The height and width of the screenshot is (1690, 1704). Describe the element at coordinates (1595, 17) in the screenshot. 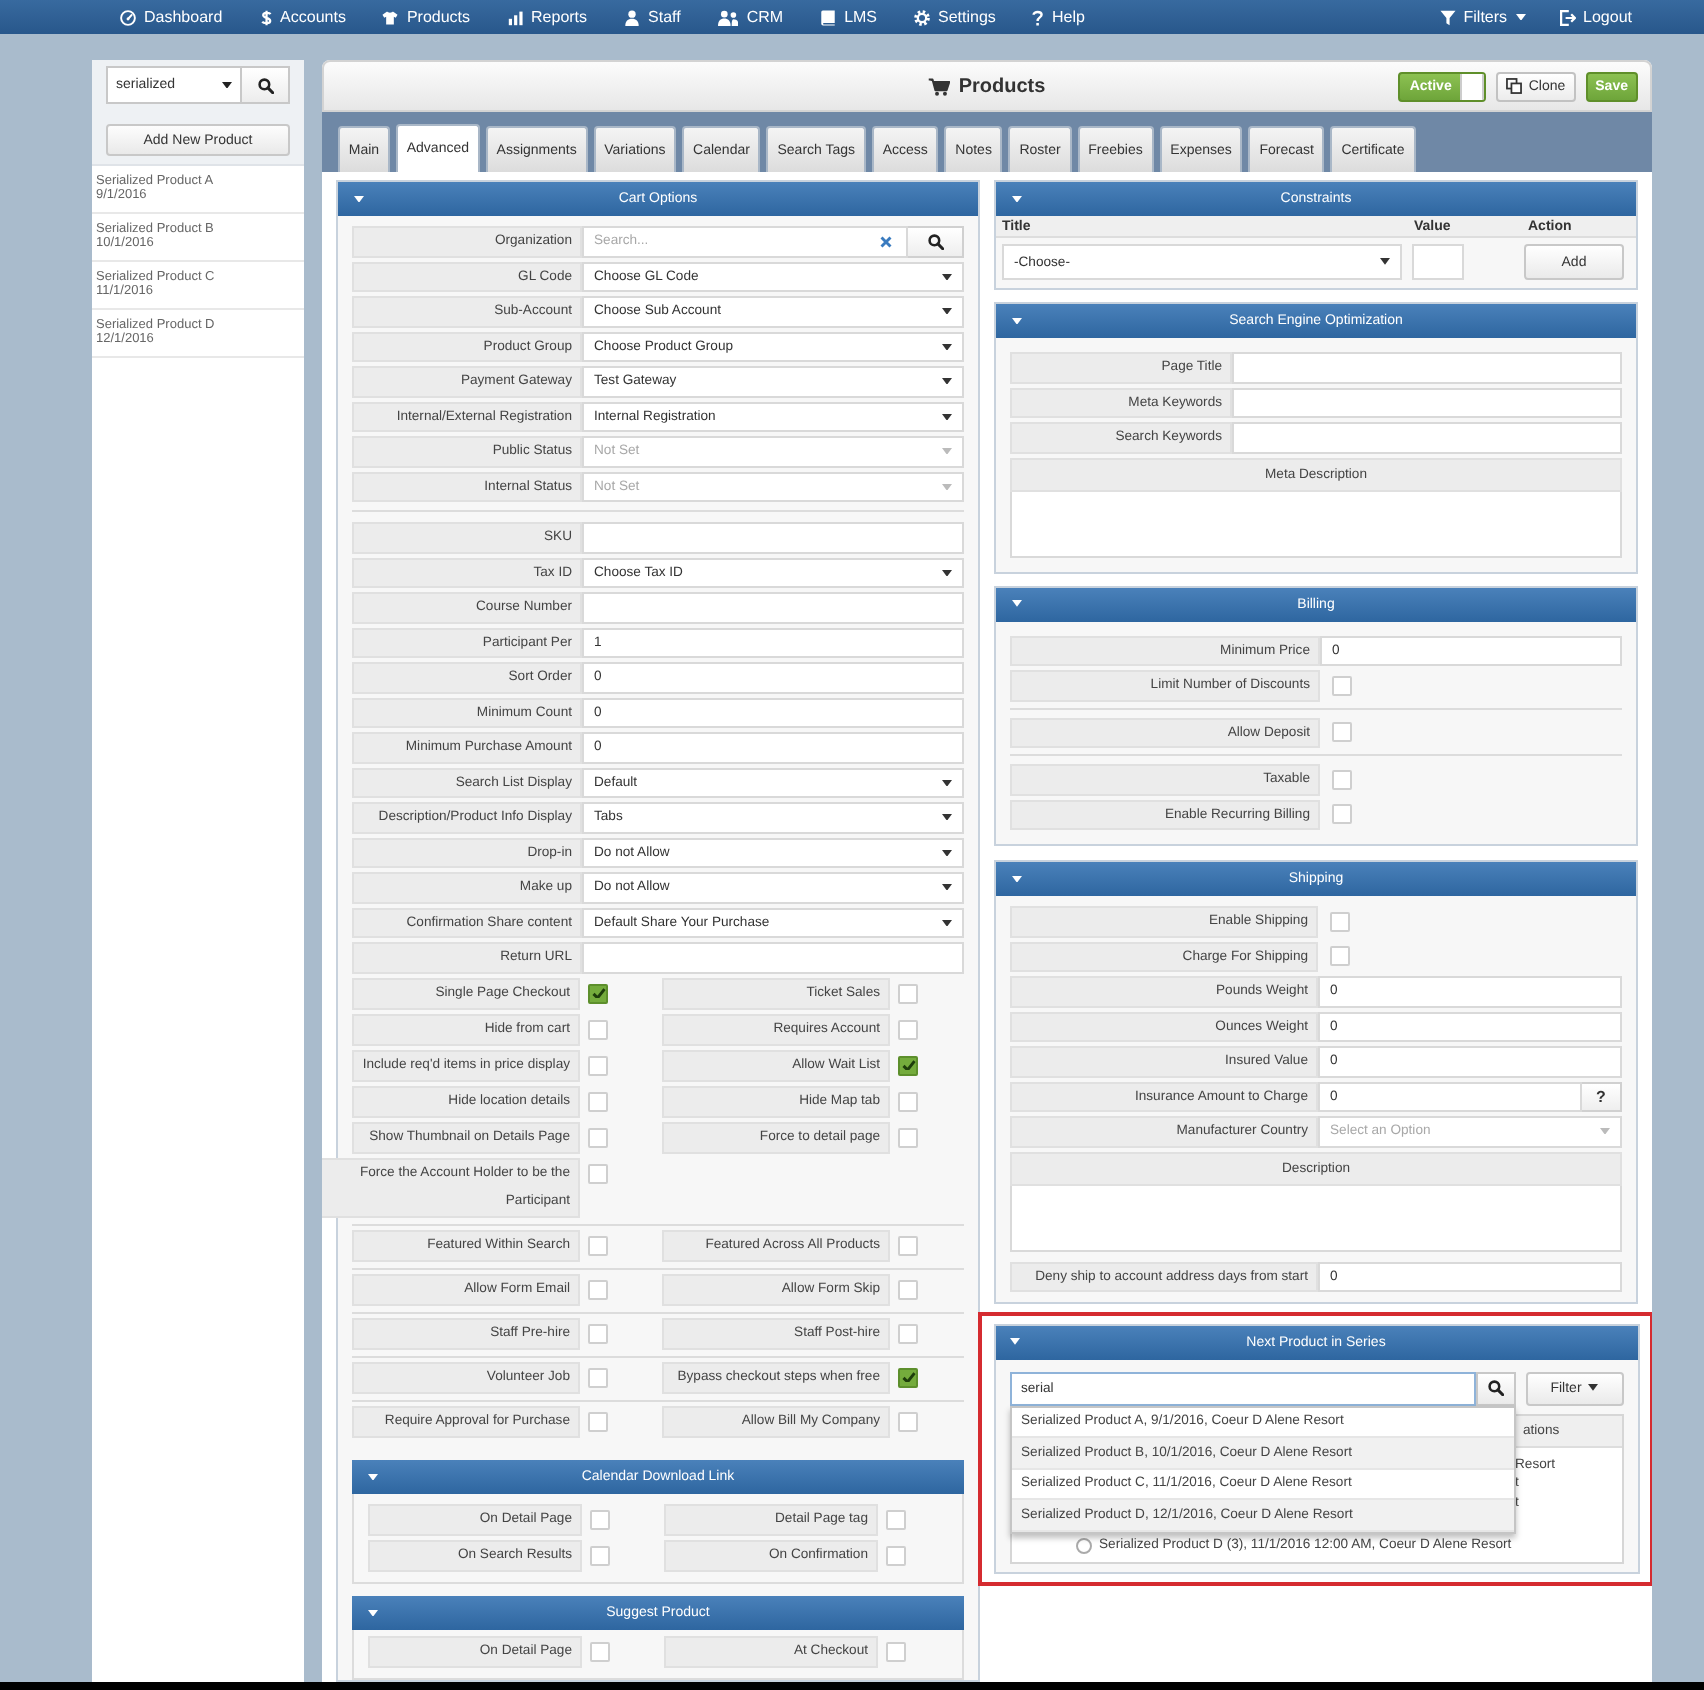

I see `nav-link: Logout` at that location.